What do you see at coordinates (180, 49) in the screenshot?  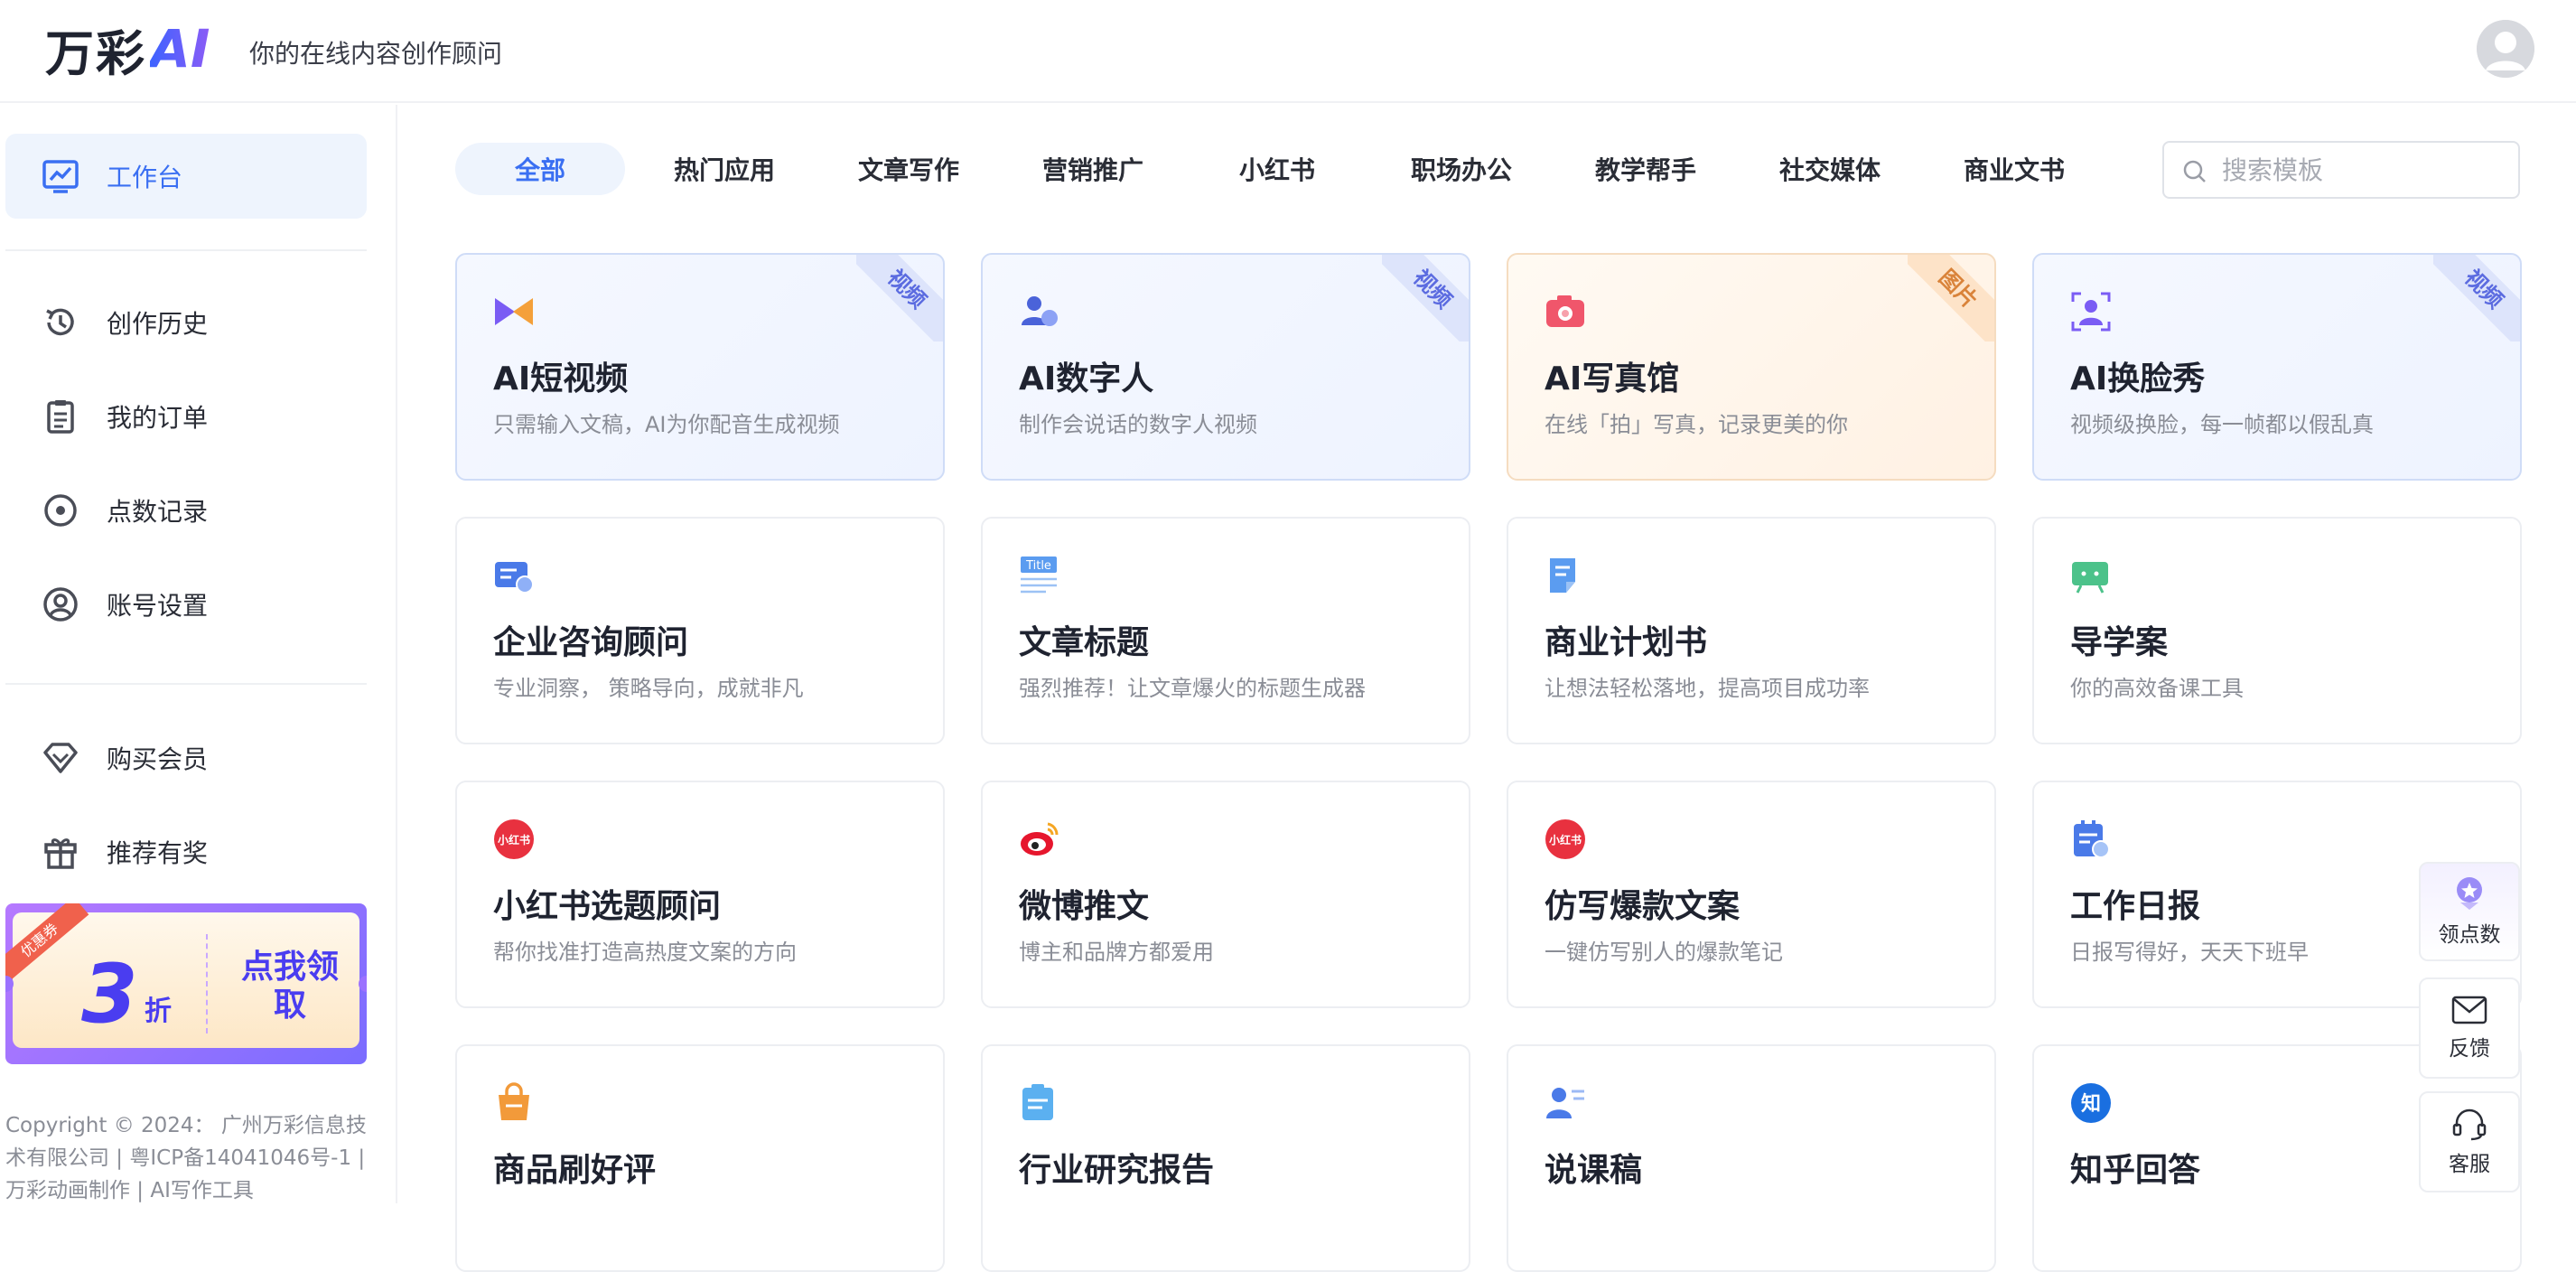 I see `logo-ai-text: AI` at bounding box center [180, 49].